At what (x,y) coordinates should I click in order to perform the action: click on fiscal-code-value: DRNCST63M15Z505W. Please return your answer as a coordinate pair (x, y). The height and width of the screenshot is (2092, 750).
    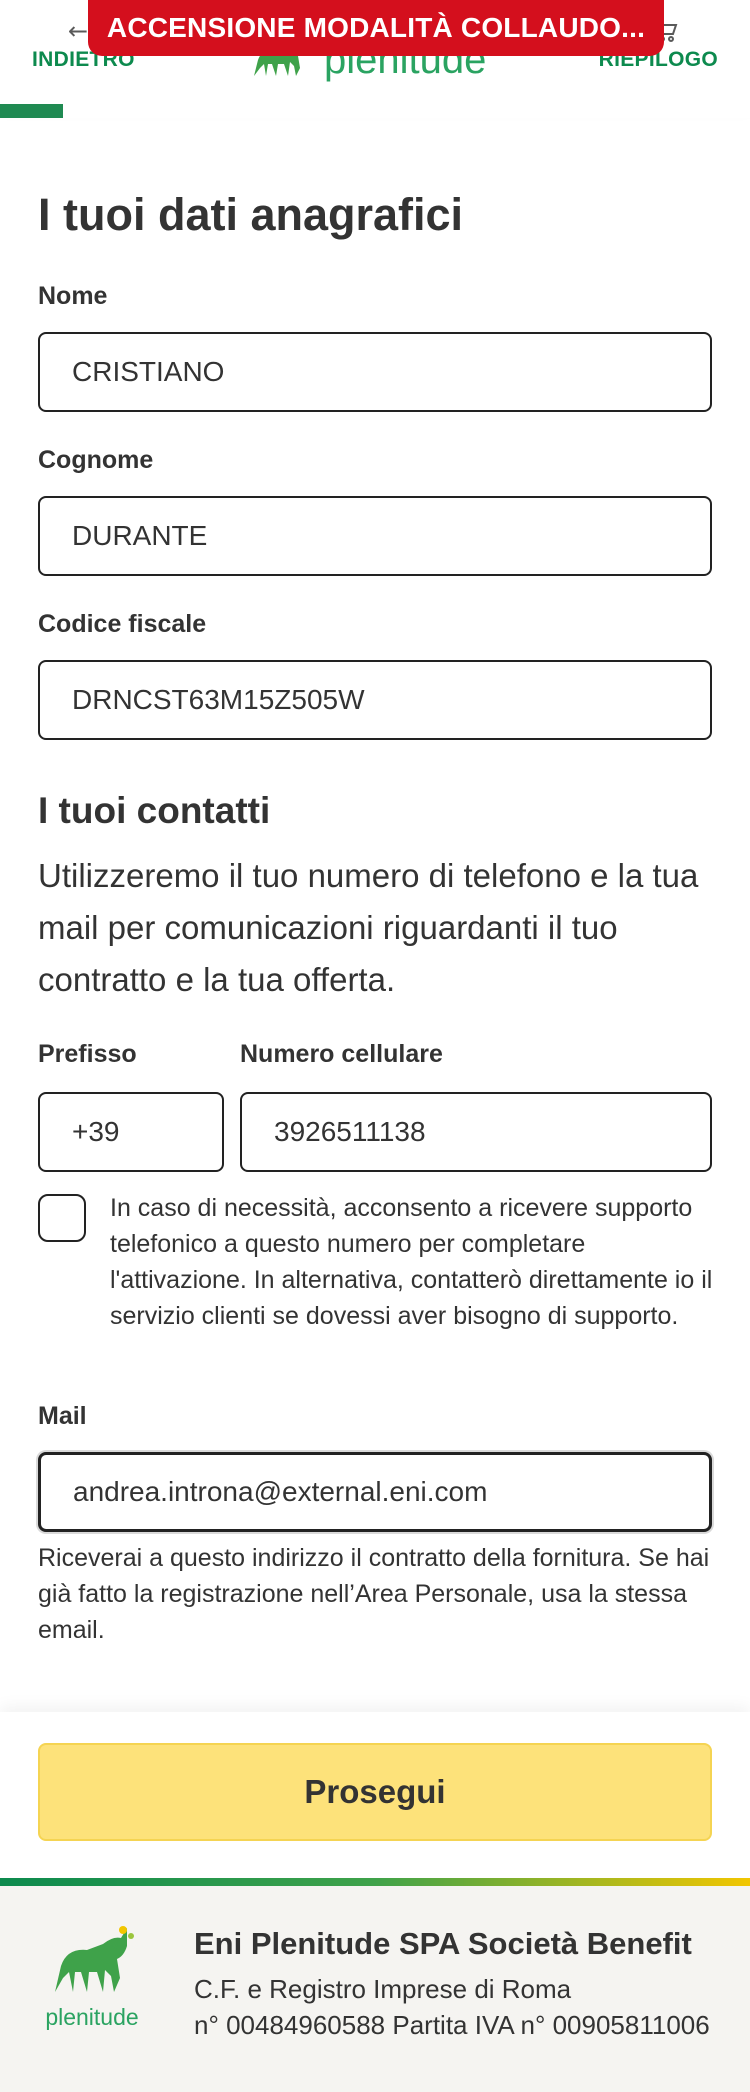
    Looking at the image, I should click on (218, 699).